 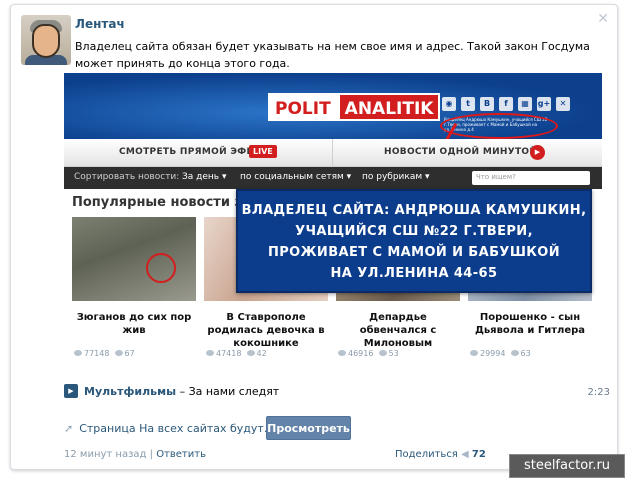 What do you see at coordinates (296, 177) in the screenshot?
I see `nav-by-social: по социальным сетям ▾` at bounding box center [296, 177].